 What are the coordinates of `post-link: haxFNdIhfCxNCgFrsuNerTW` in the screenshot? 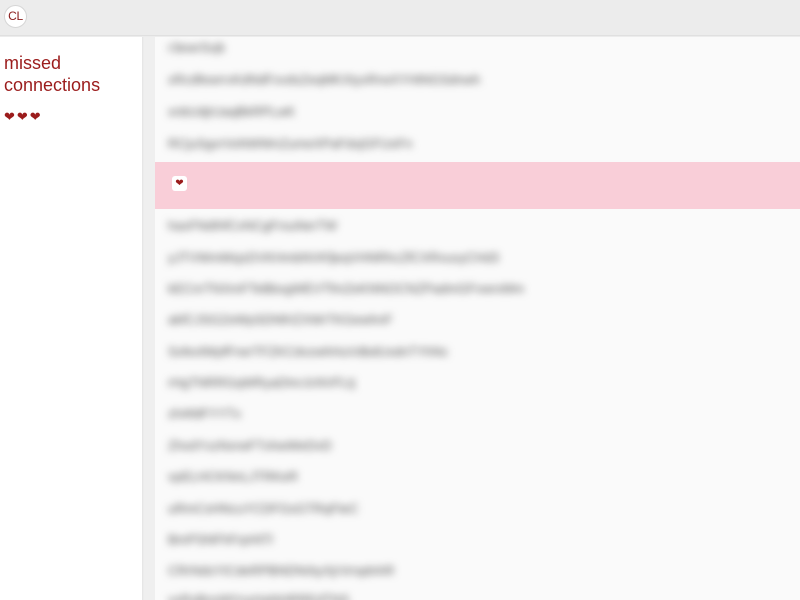 It's located at (252, 226).